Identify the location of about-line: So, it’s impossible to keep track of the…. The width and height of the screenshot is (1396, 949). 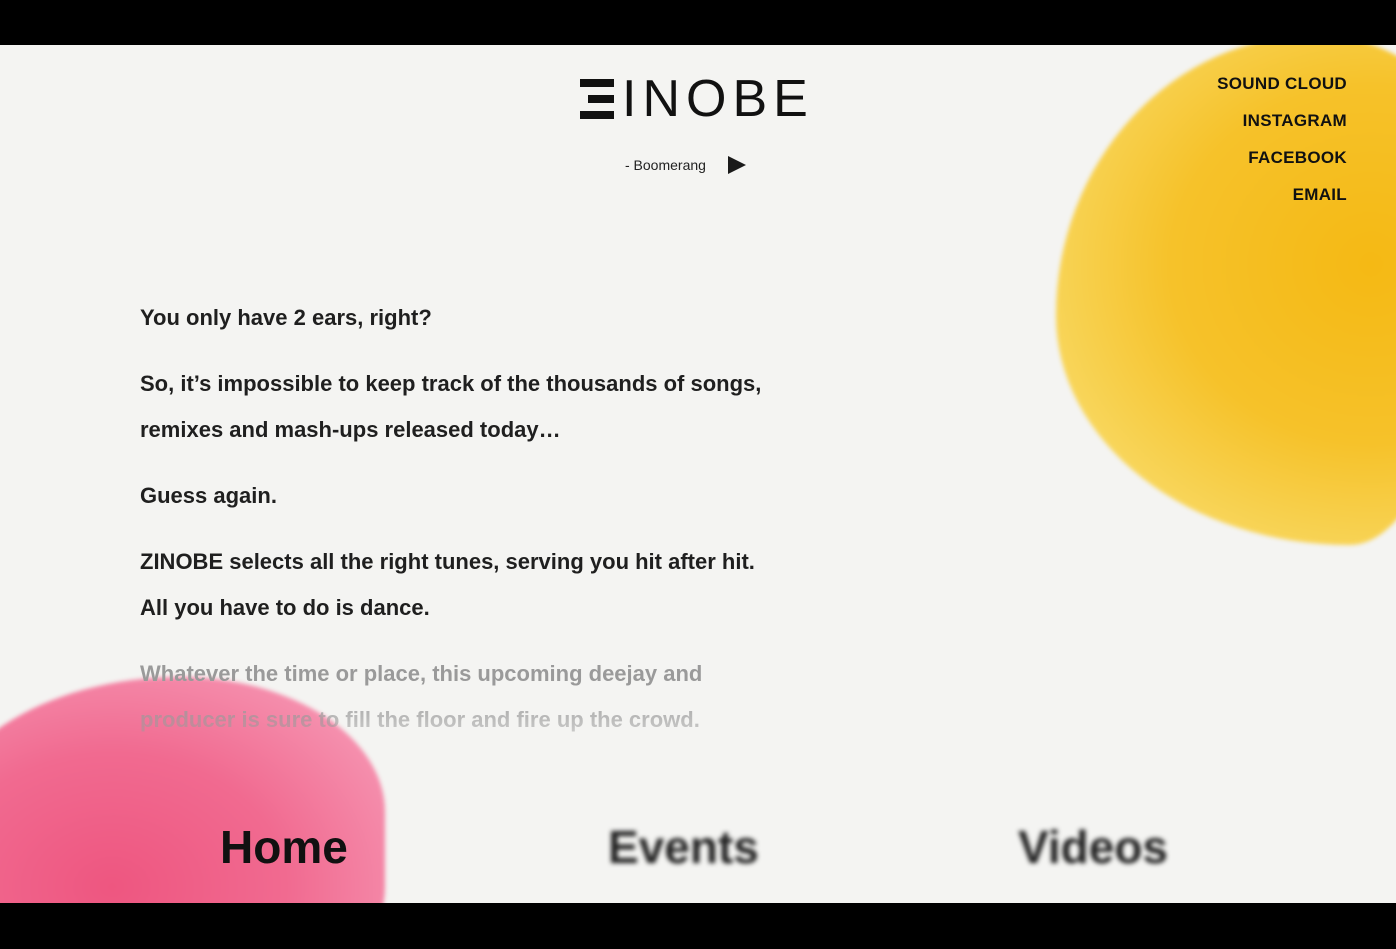
(451, 383).